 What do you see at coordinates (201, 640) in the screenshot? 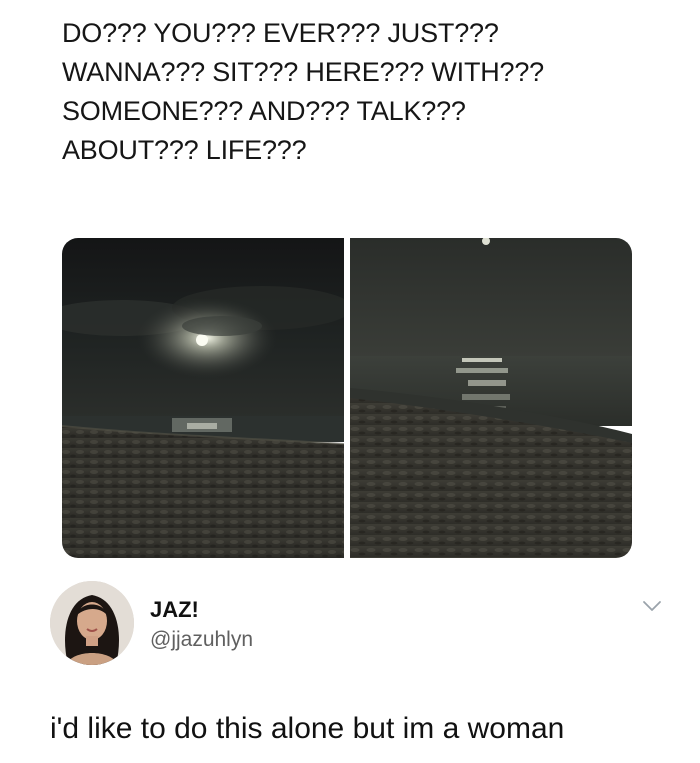
I see `author-handle: @jjazuhlyn` at bounding box center [201, 640].